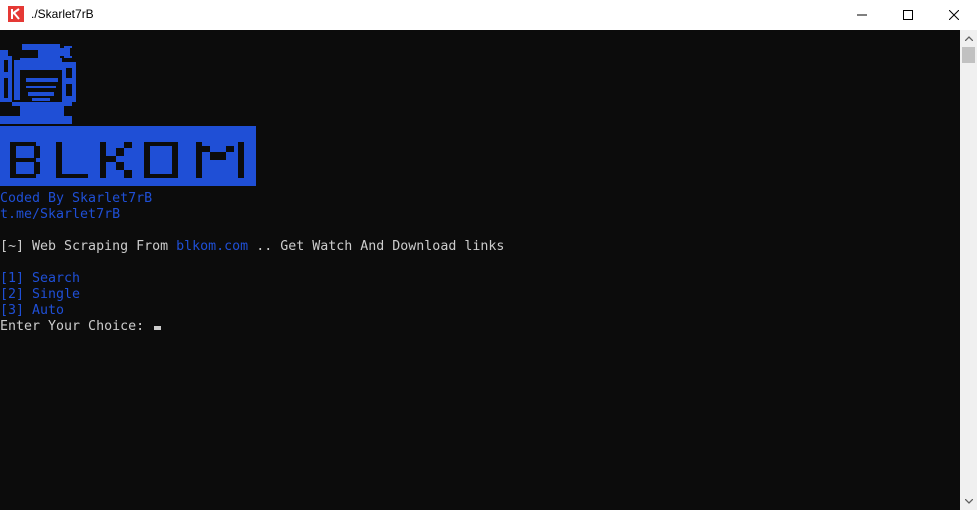 This screenshot has width=977, height=510. What do you see at coordinates (76, 198) in the screenshot?
I see `credit-line: Coded By Skarlet7rB` at bounding box center [76, 198].